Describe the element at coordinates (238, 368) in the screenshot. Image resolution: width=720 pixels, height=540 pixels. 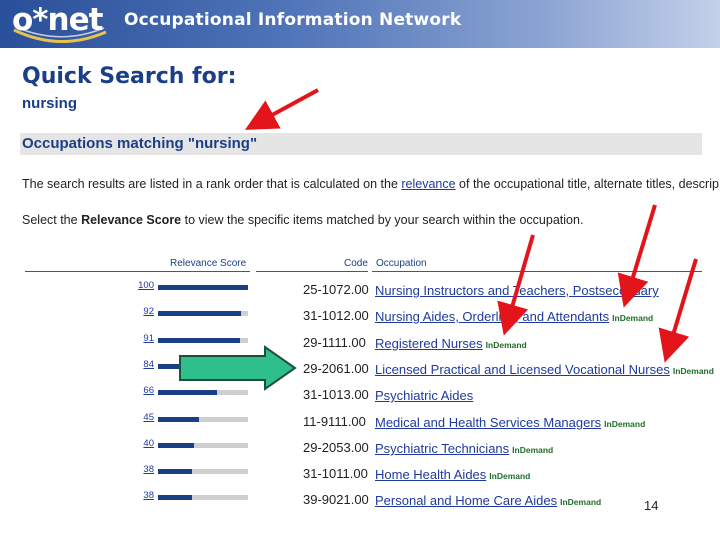
I see `green-arrow-licensed-nurses` at that location.